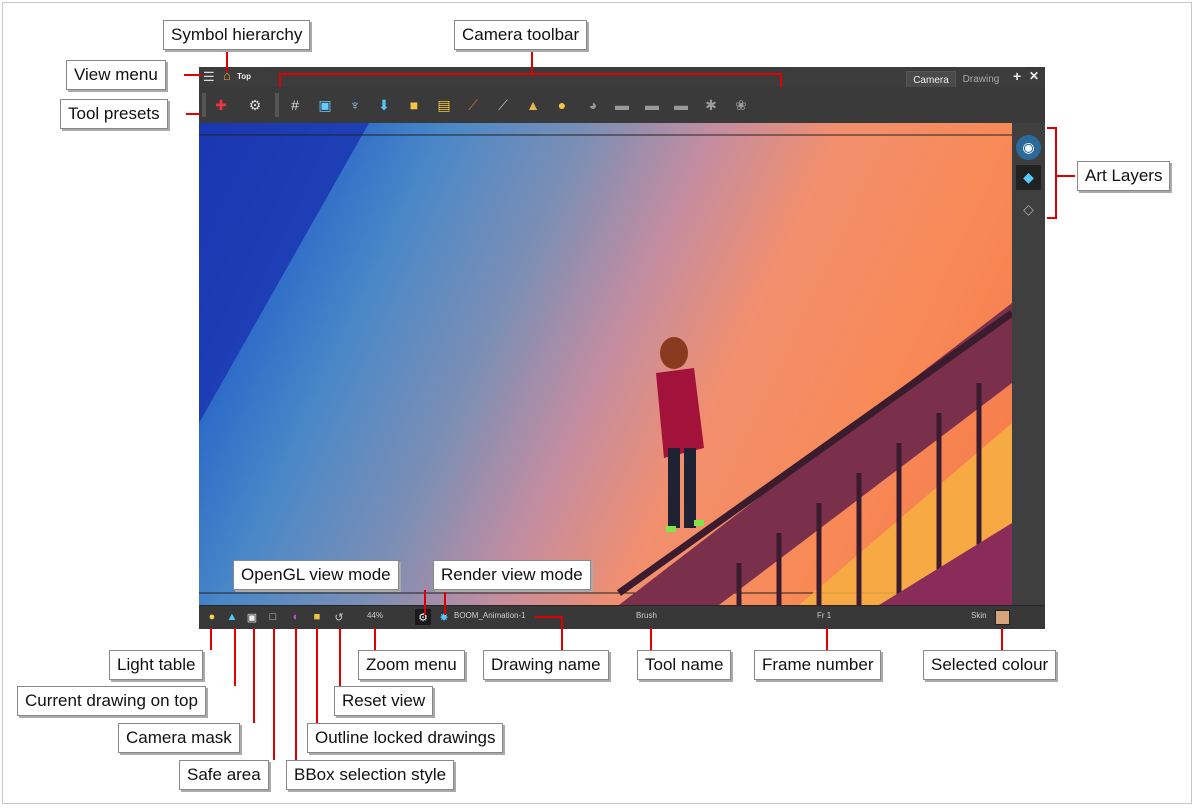 The image size is (1196, 808). I want to click on tab-drawing-label: Drawing, so click(981, 79).